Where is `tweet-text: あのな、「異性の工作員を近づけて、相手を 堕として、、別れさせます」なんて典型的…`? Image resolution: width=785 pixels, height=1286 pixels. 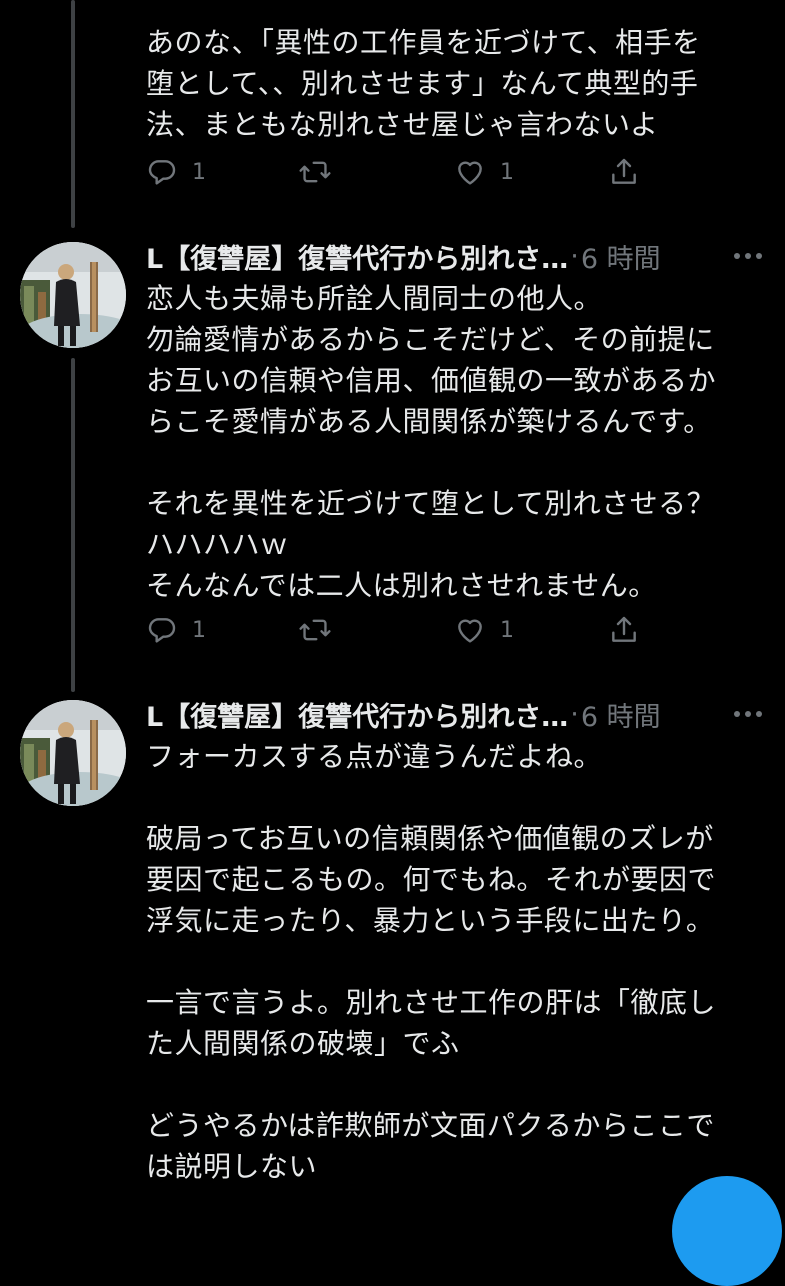 tweet-text: あのな、「異性の工作員を近づけて、相手を 堕として、、別れさせます」なんて典型的… is located at coordinates (458, 83).